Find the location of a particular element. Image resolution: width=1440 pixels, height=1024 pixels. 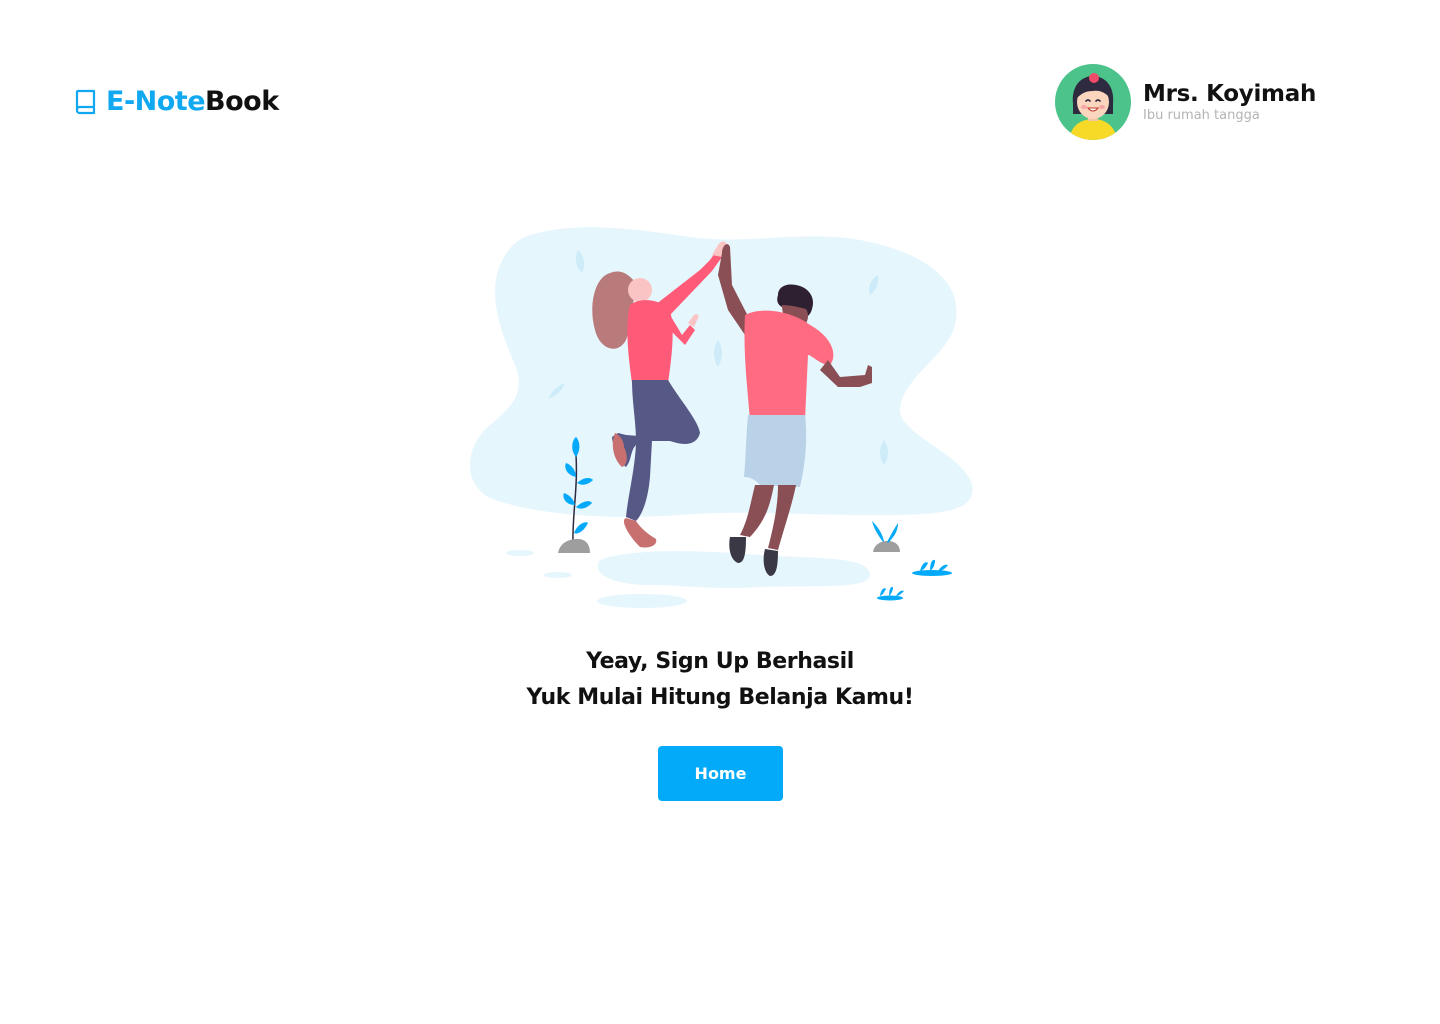

logo-link: E-NoteBook is located at coordinates (176, 102).